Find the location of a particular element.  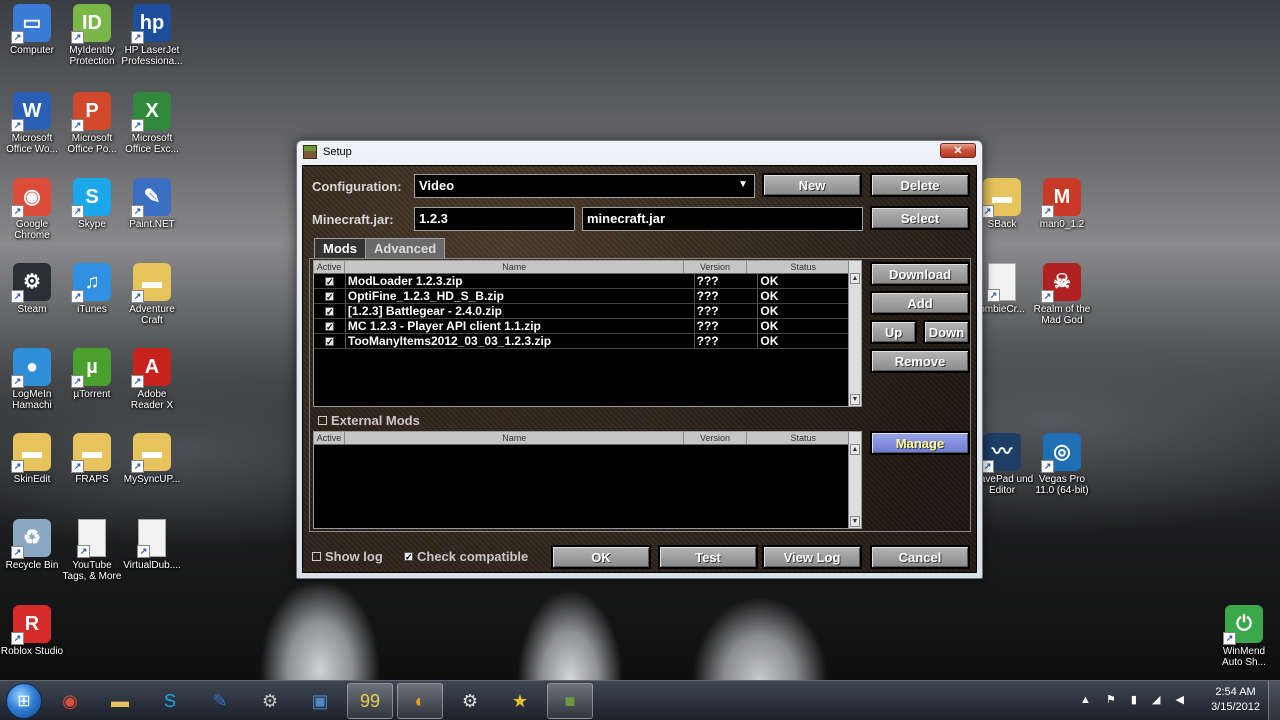

column-active: Active is located at coordinates (330, 267).